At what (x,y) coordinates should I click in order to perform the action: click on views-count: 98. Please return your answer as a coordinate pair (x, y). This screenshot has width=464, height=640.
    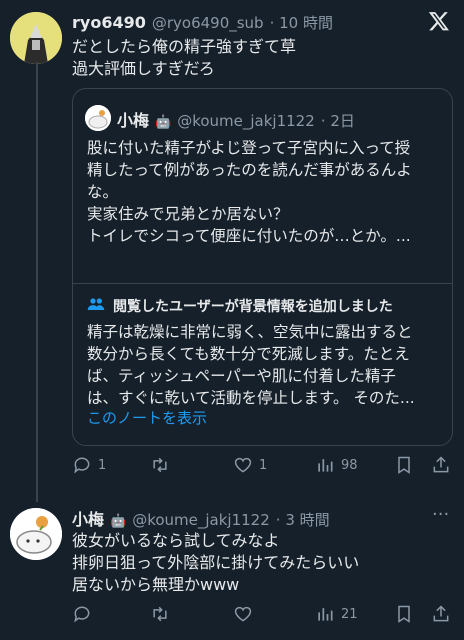
    Looking at the image, I should click on (349, 465).